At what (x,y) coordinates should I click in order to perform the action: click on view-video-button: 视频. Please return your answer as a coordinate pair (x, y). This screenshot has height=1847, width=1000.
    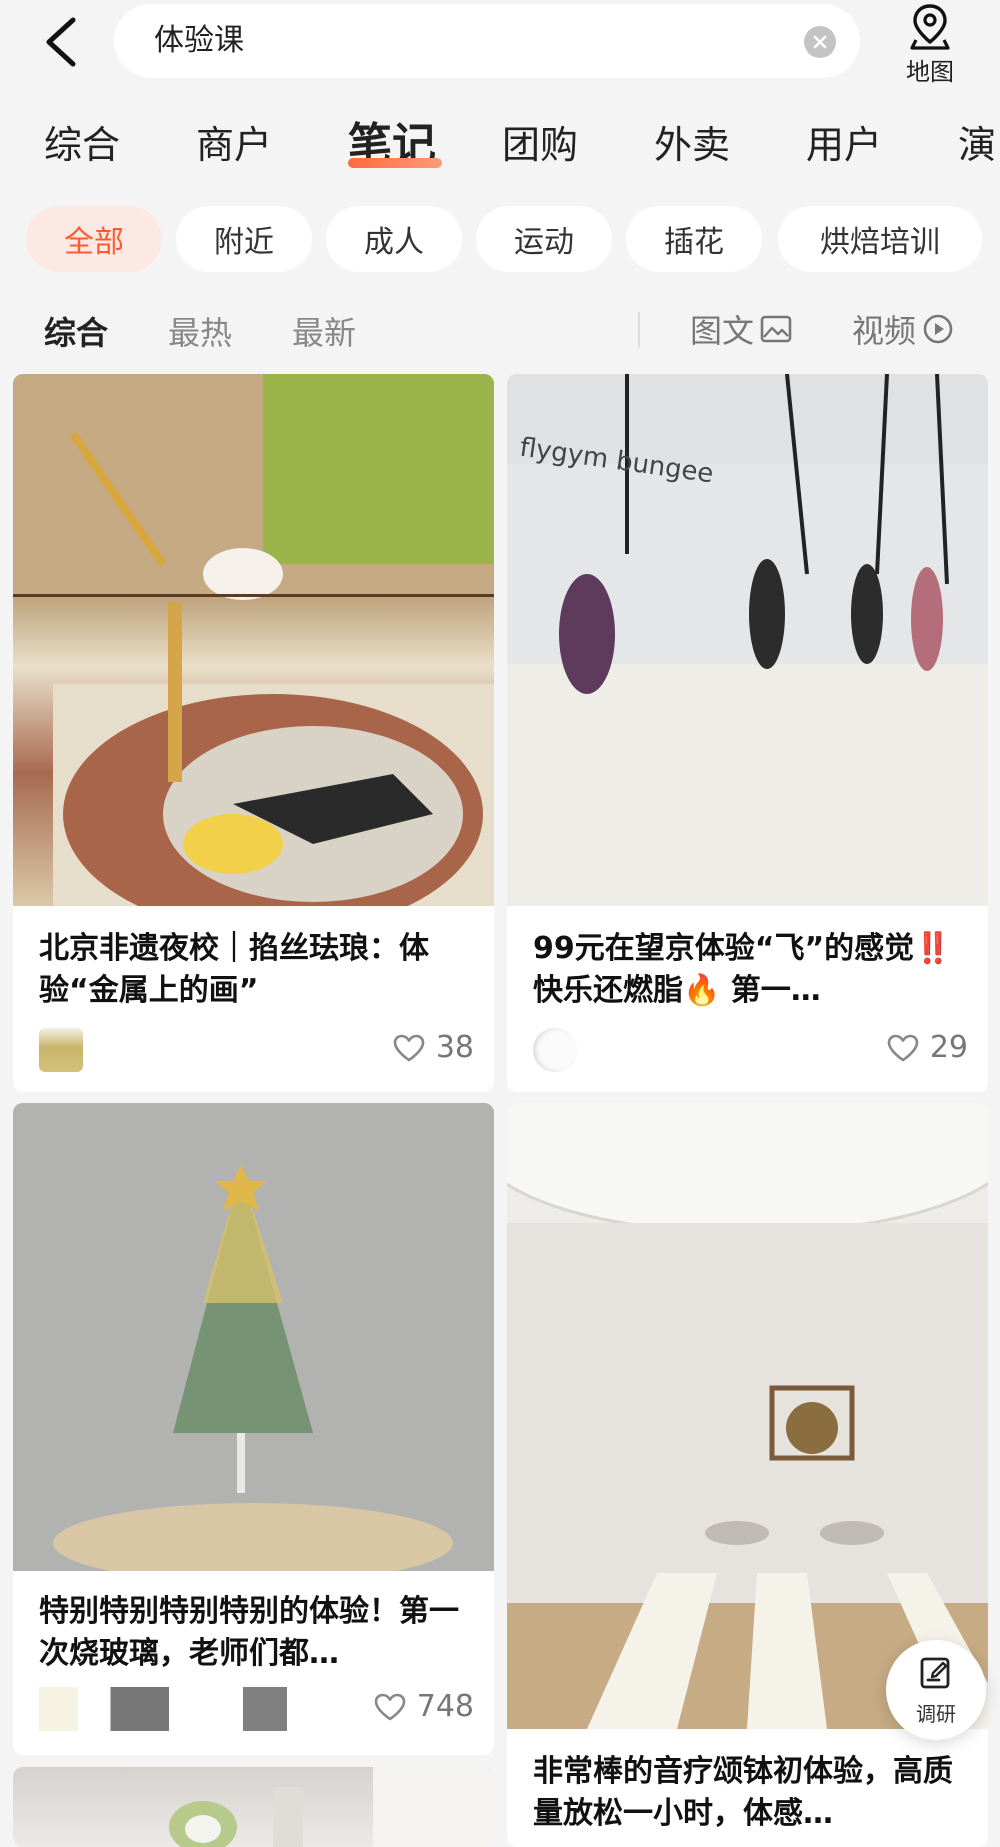
    Looking at the image, I should click on (903, 329).